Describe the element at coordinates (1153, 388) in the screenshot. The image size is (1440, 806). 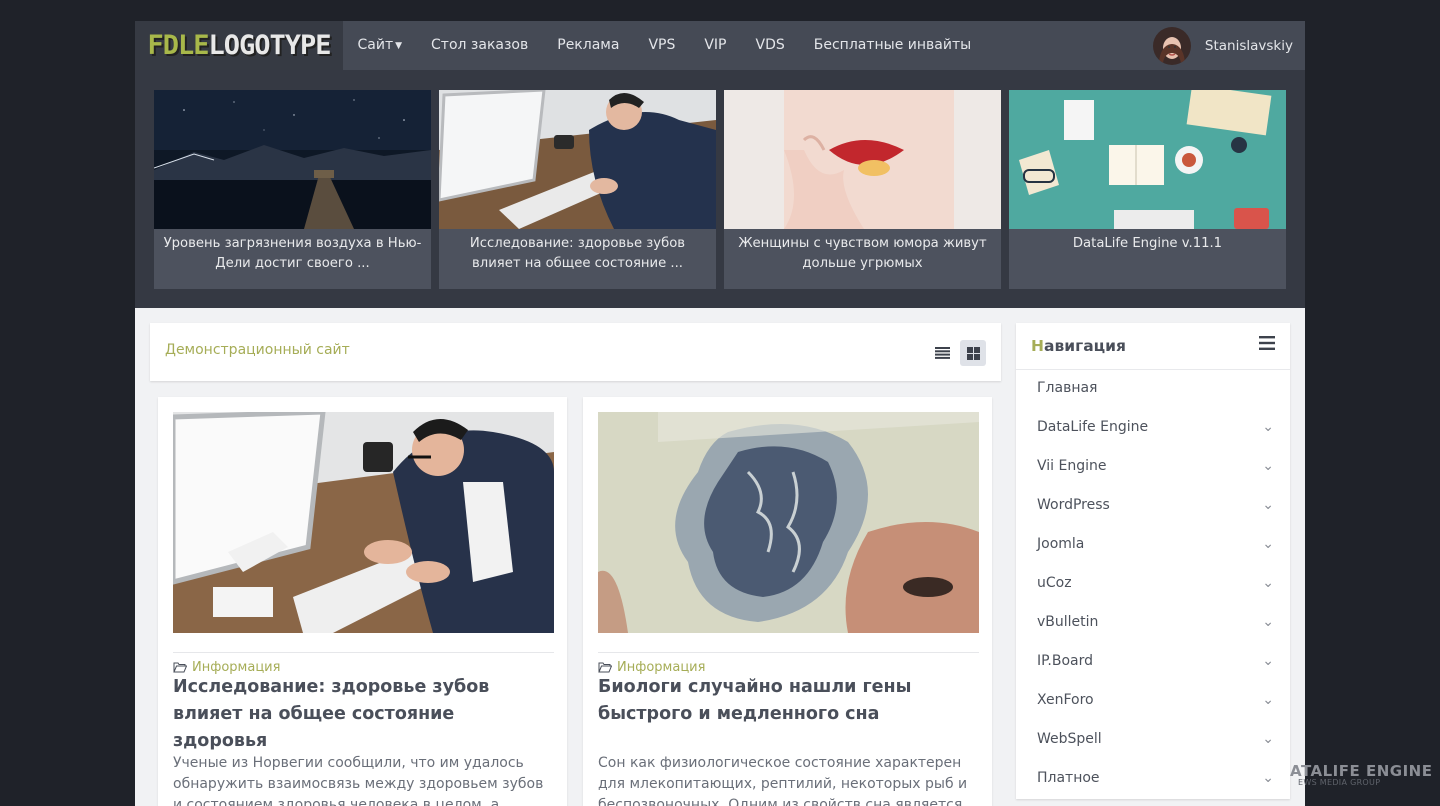
I see `sidebar-item-home: Главная` at that location.